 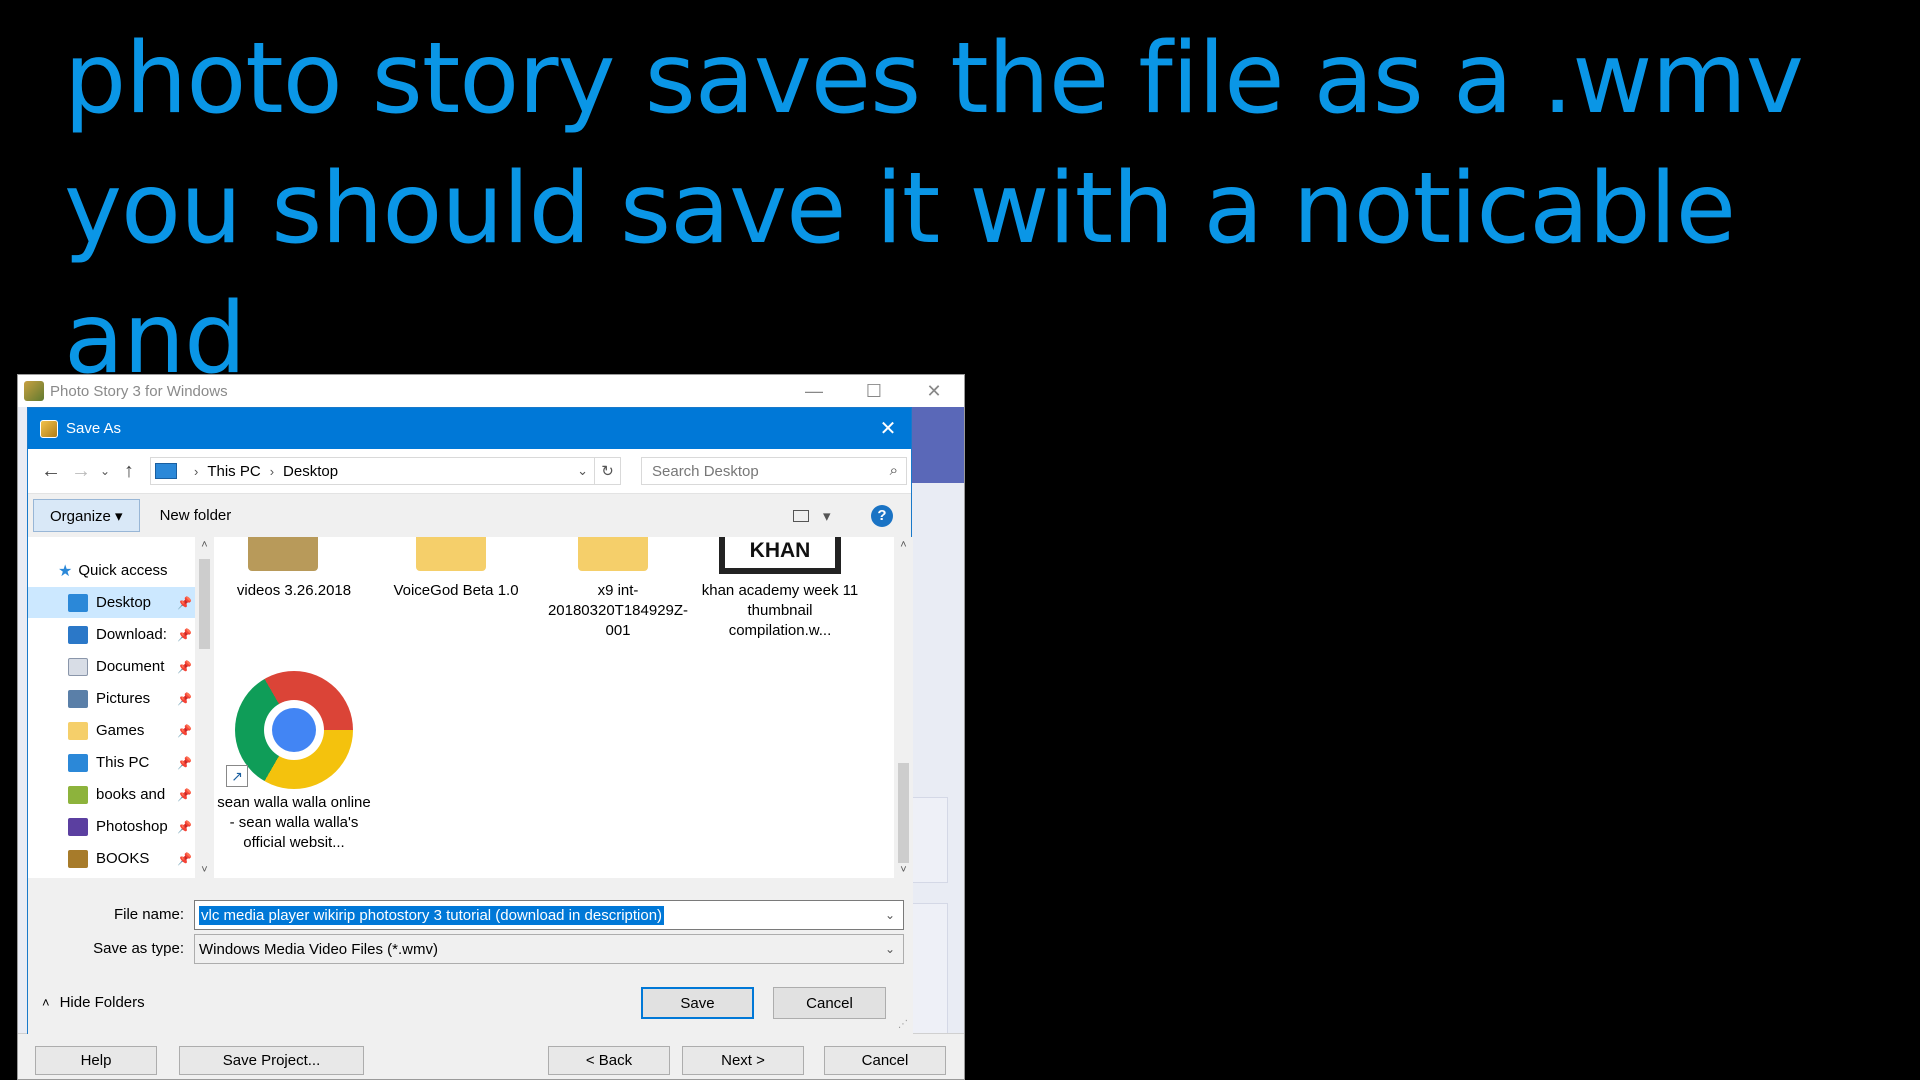 I want to click on file-name-dropdown-icon: ⌄, so click(x=890, y=915).